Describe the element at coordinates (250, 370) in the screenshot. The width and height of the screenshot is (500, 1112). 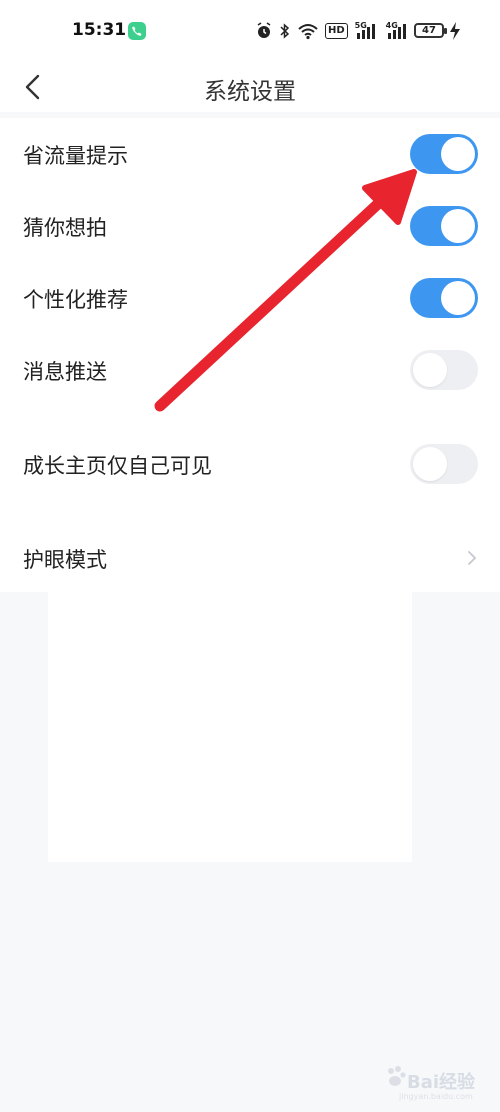
I see `setting-row-push: 消息推送` at that location.